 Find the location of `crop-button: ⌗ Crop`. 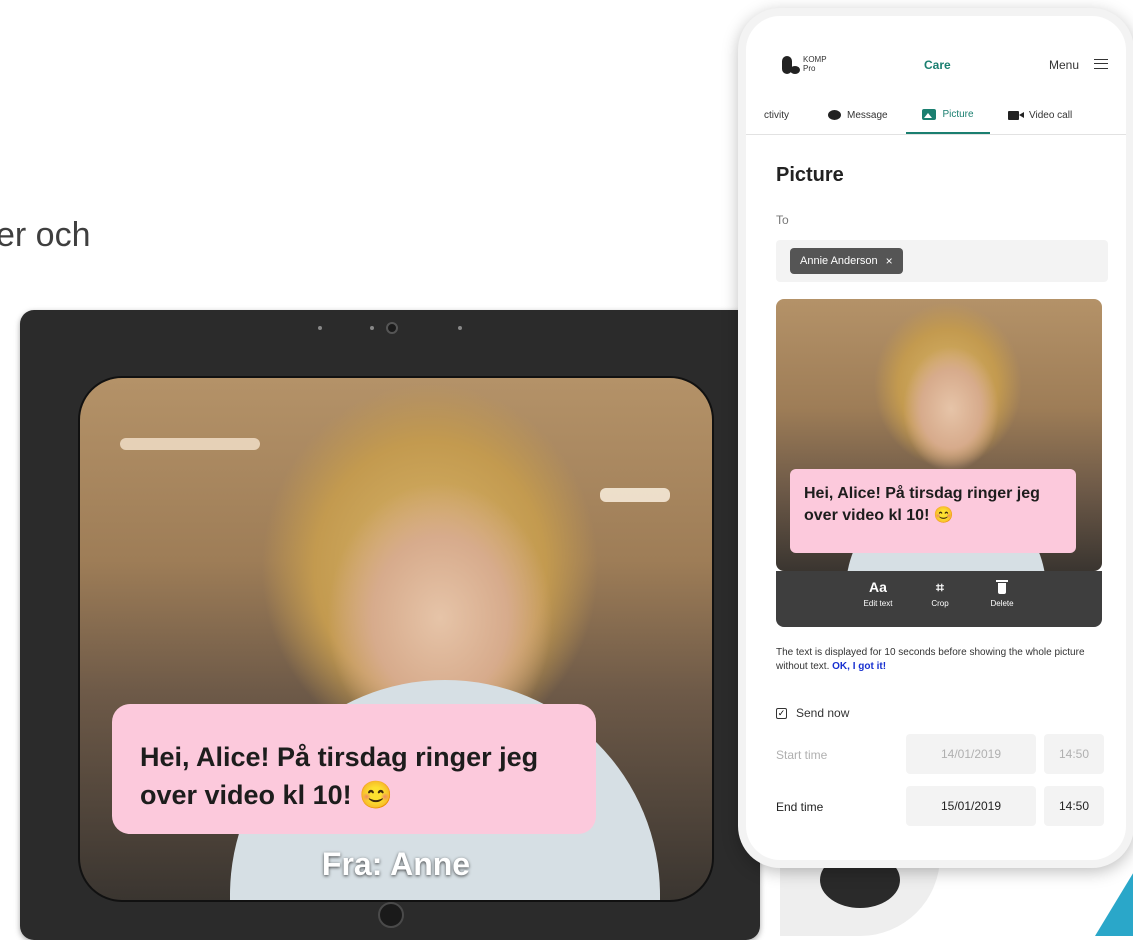

crop-button: ⌗ Crop is located at coordinates (940, 593).